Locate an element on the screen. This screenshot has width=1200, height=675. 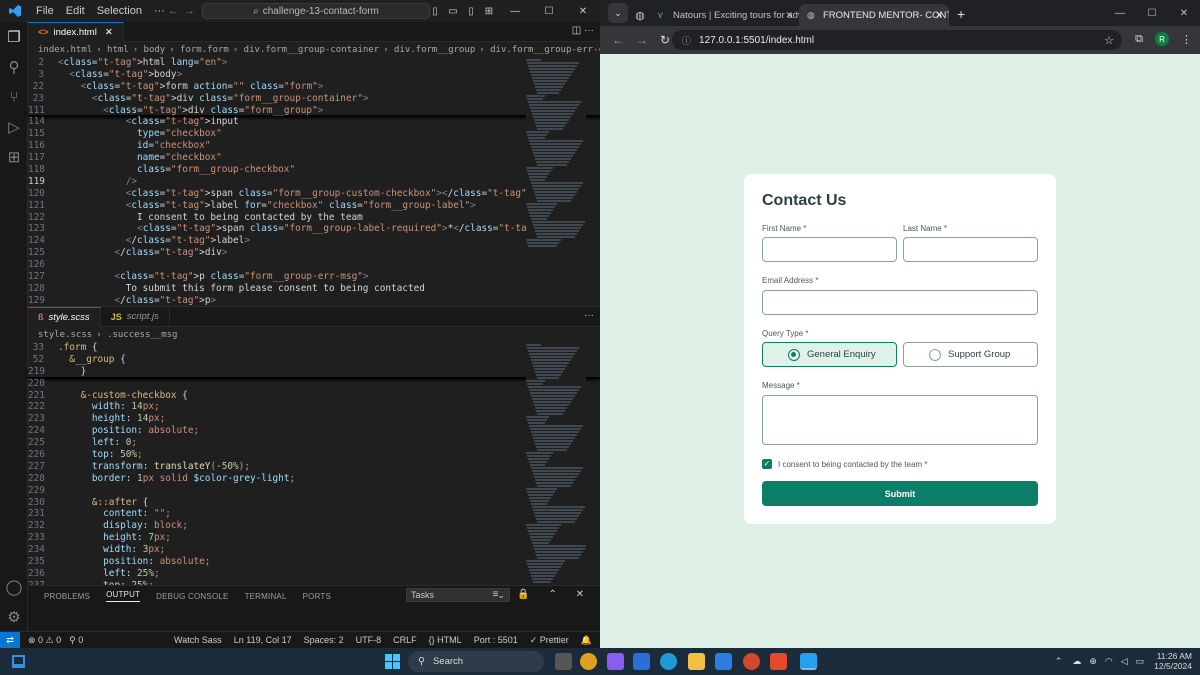
menu-edit: Edit is located at coordinates (75, 11).